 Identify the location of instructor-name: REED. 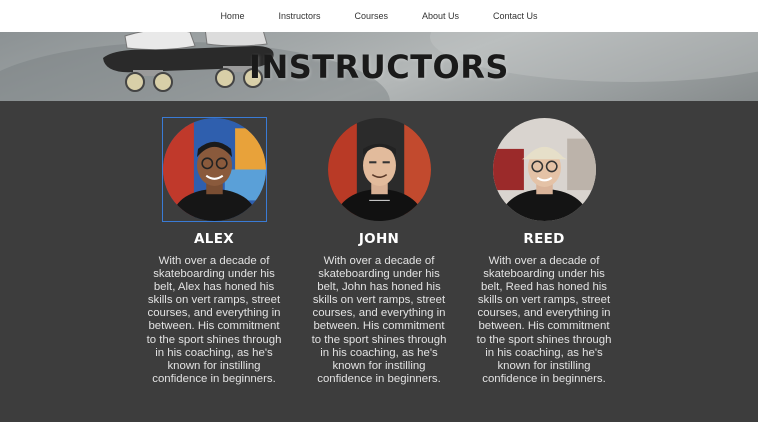
(544, 239).